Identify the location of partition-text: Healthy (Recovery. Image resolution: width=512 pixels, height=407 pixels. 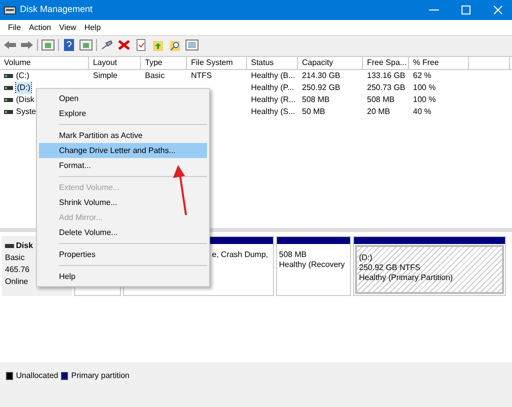
(312, 265).